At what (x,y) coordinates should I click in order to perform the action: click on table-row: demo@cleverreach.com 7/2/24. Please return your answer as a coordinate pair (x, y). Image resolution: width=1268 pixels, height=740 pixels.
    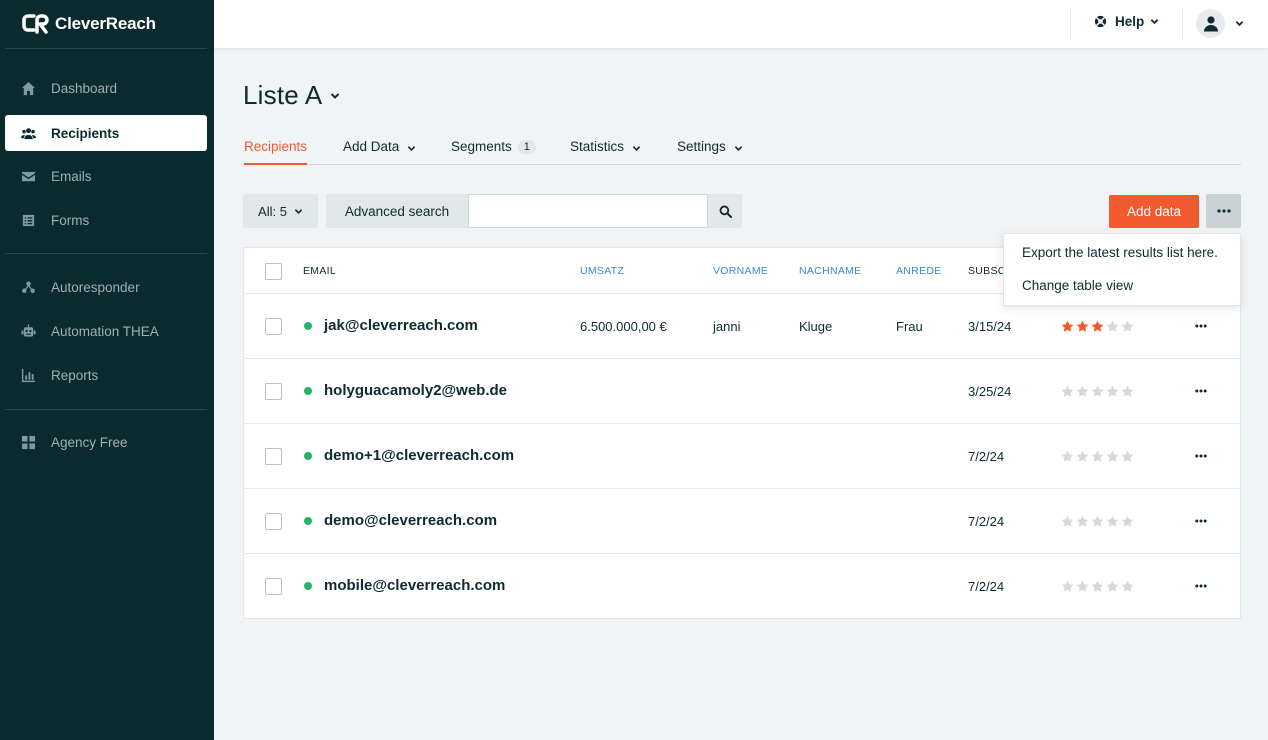
    Looking at the image, I should click on (742, 521).